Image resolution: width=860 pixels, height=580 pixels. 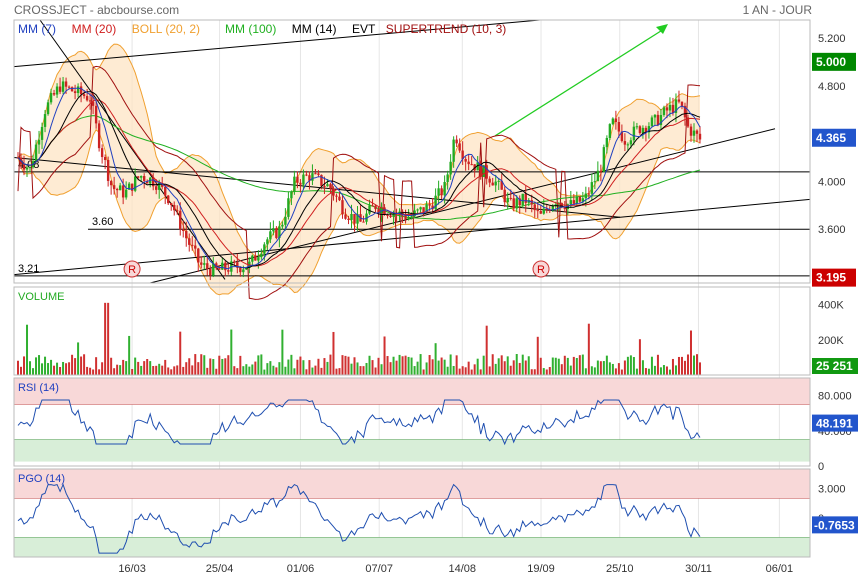 I want to click on rsi-last-value: 48.191, so click(x=834, y=424).